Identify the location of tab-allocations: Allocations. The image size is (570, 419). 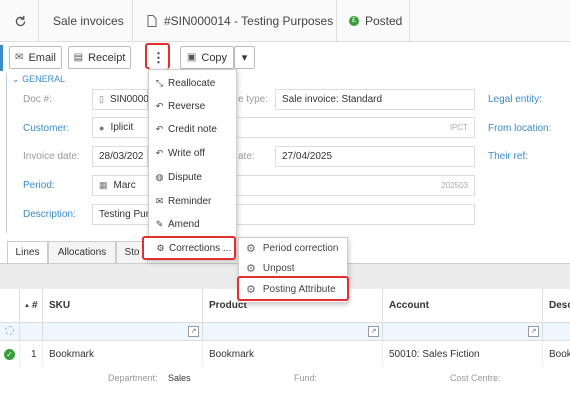
(82, 252).